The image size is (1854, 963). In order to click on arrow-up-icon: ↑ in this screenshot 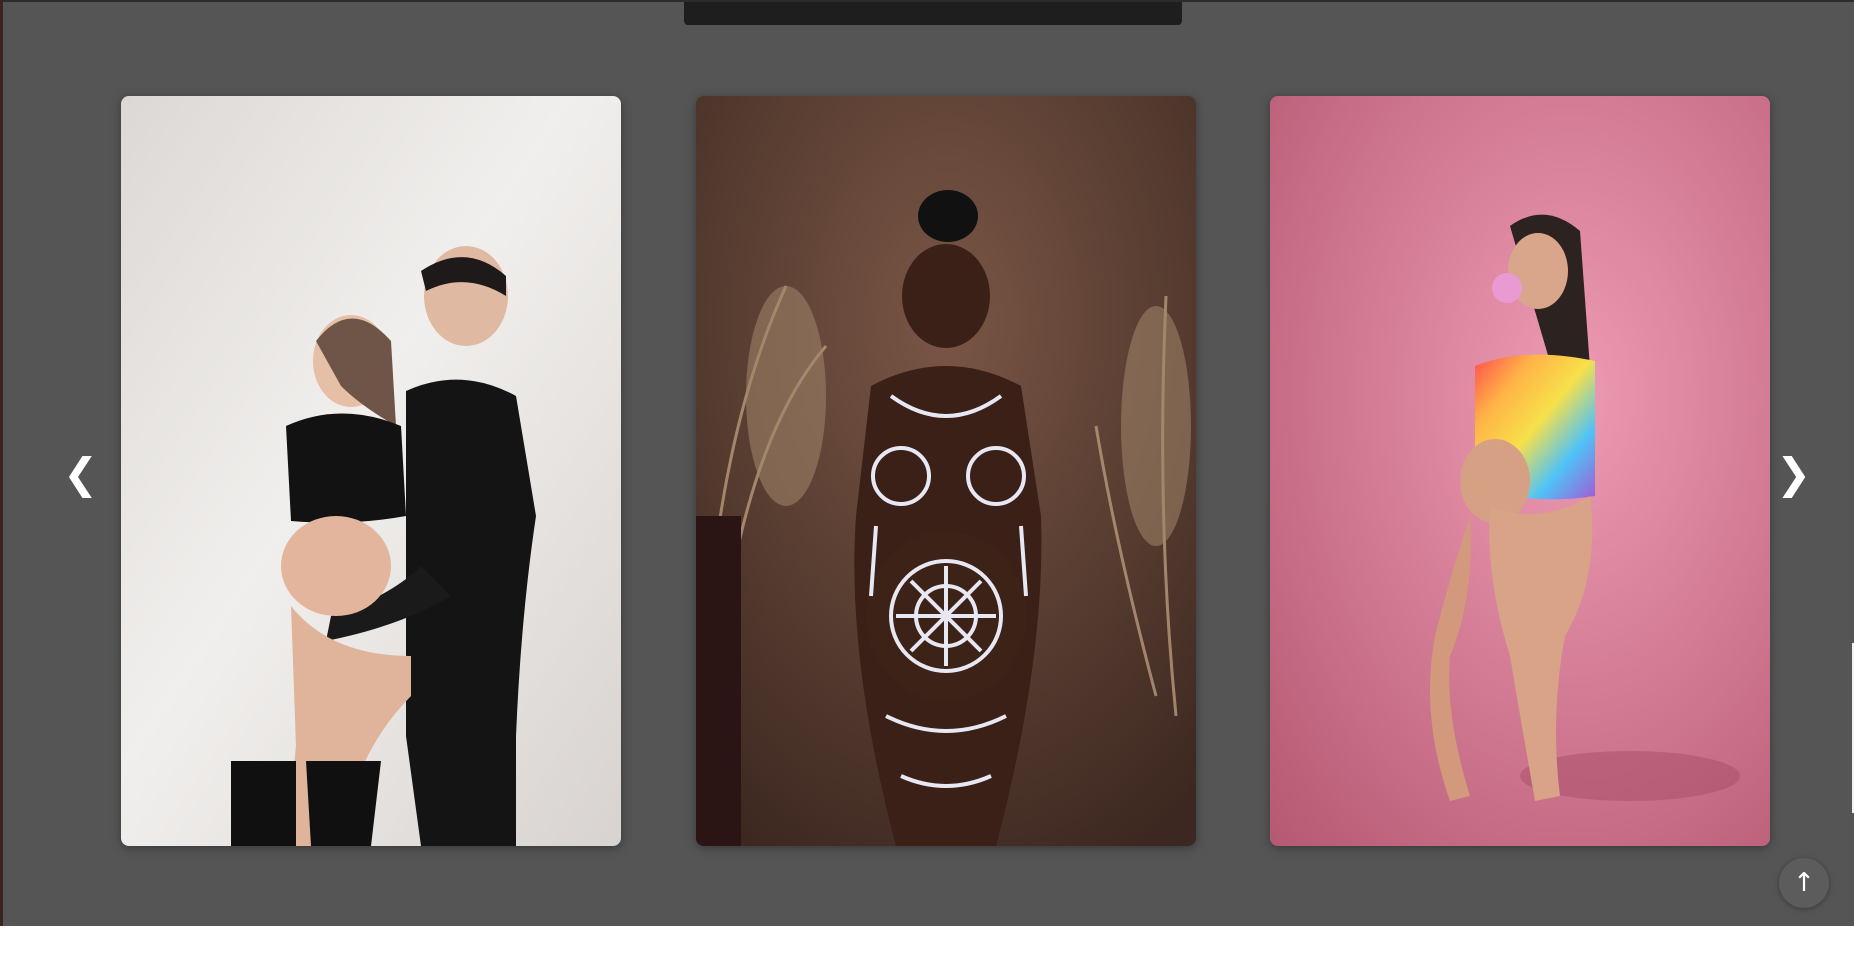, I will do `click(1804, 883)`.